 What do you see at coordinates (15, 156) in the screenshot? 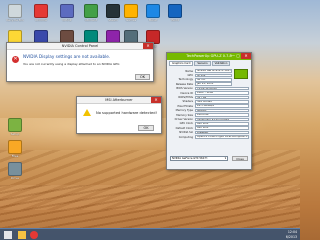
I see `desktop-icon-label: Files` at bounding box center [15, 156].